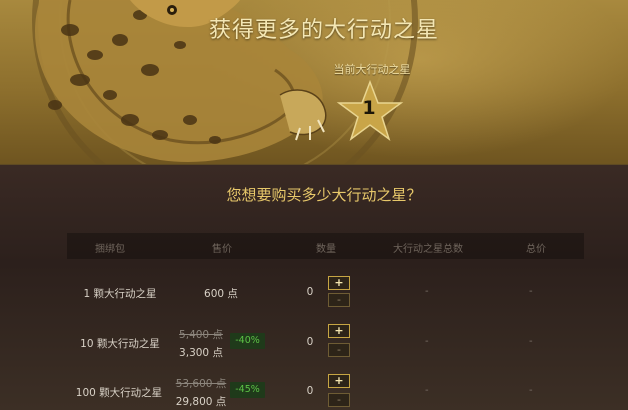 Image resolution: width=628 pixels, height=410 pixels. What do you see at coordinates (222, 249) in the screenshot?
I see `column-header-price: 售价` at bounding box center [222, 249].